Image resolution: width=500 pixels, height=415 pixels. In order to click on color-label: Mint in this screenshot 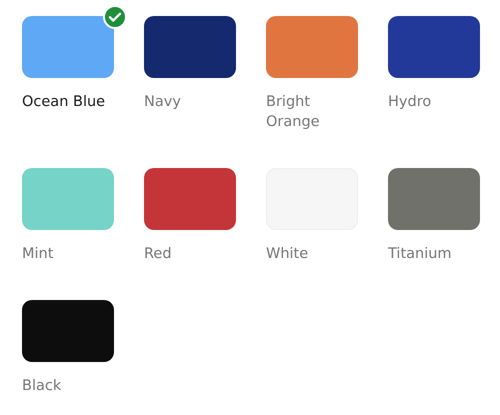, I will do `click(38, 254)`.